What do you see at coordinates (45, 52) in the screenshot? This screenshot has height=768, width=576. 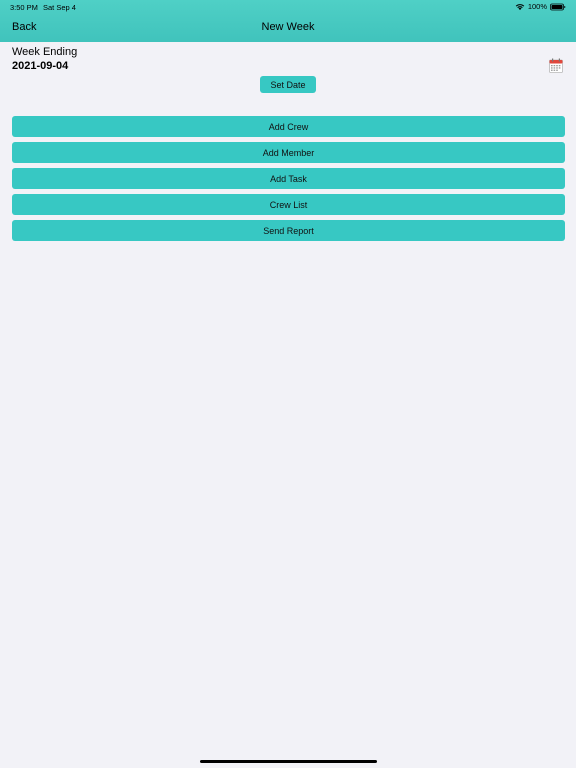 I see `week-ending-label: Week Ending` at bounding box center [45, 52].